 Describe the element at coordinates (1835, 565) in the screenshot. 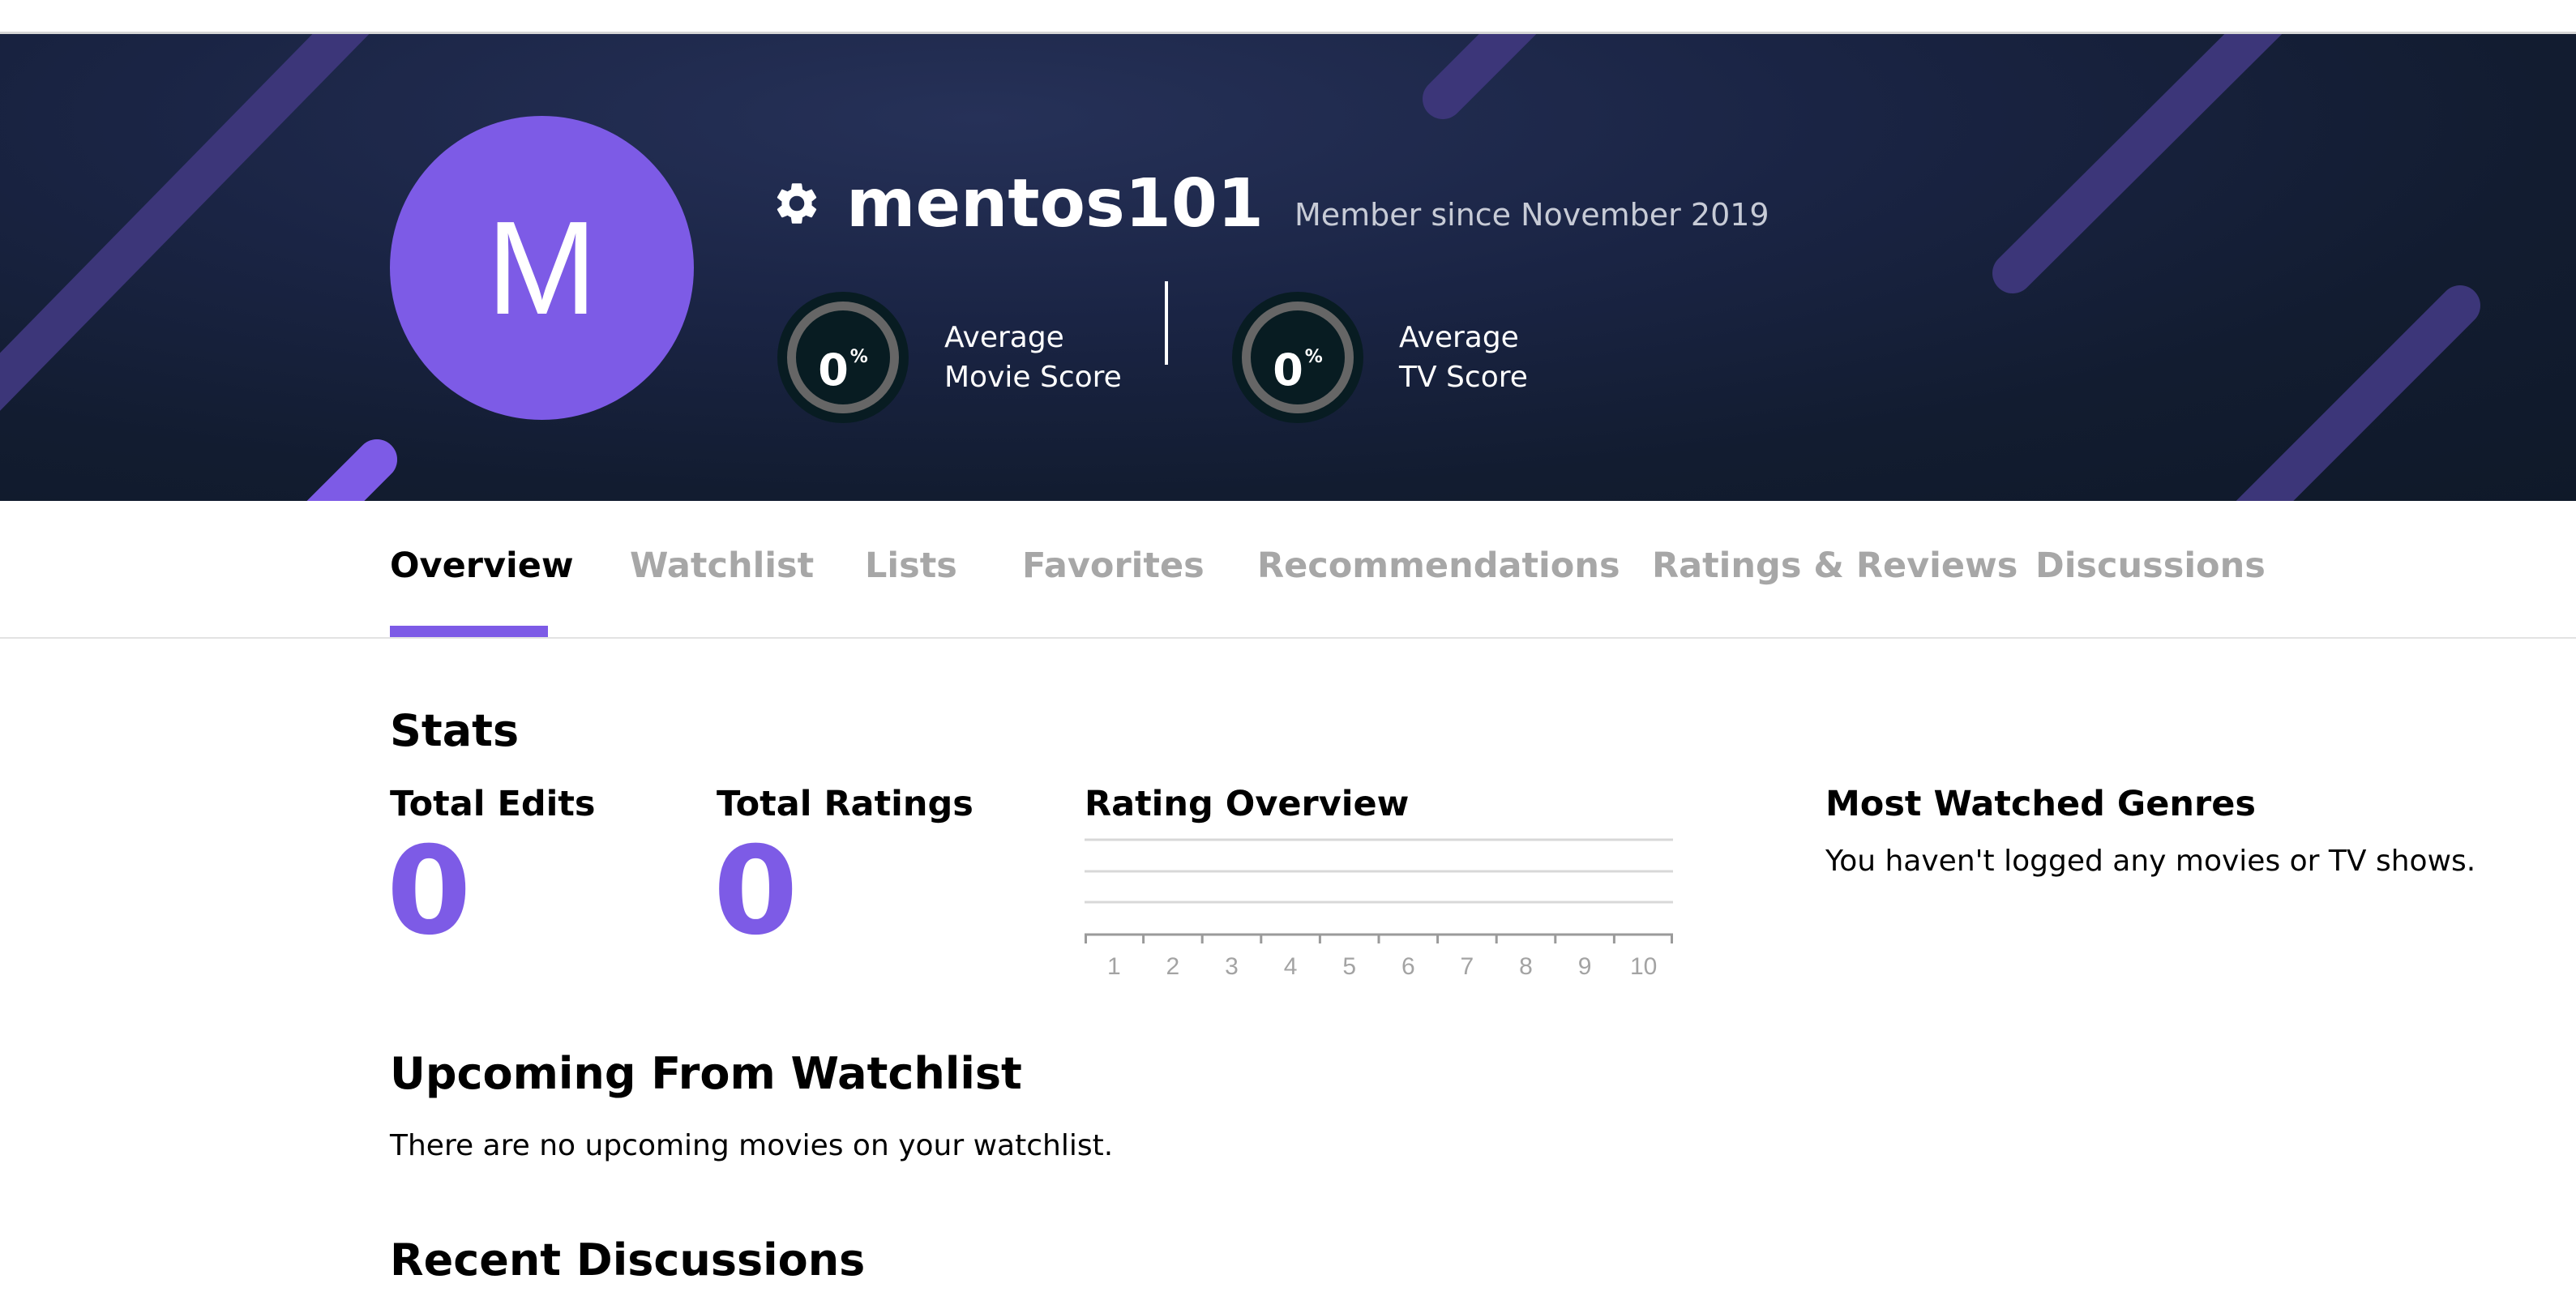

I see `tab-ratings-reviews: Ratings & Reviews` at that location.